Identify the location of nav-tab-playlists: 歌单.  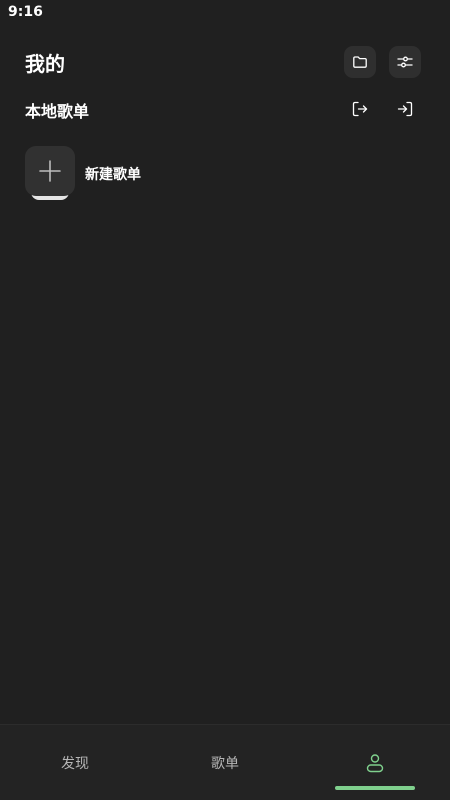
(225, 762).